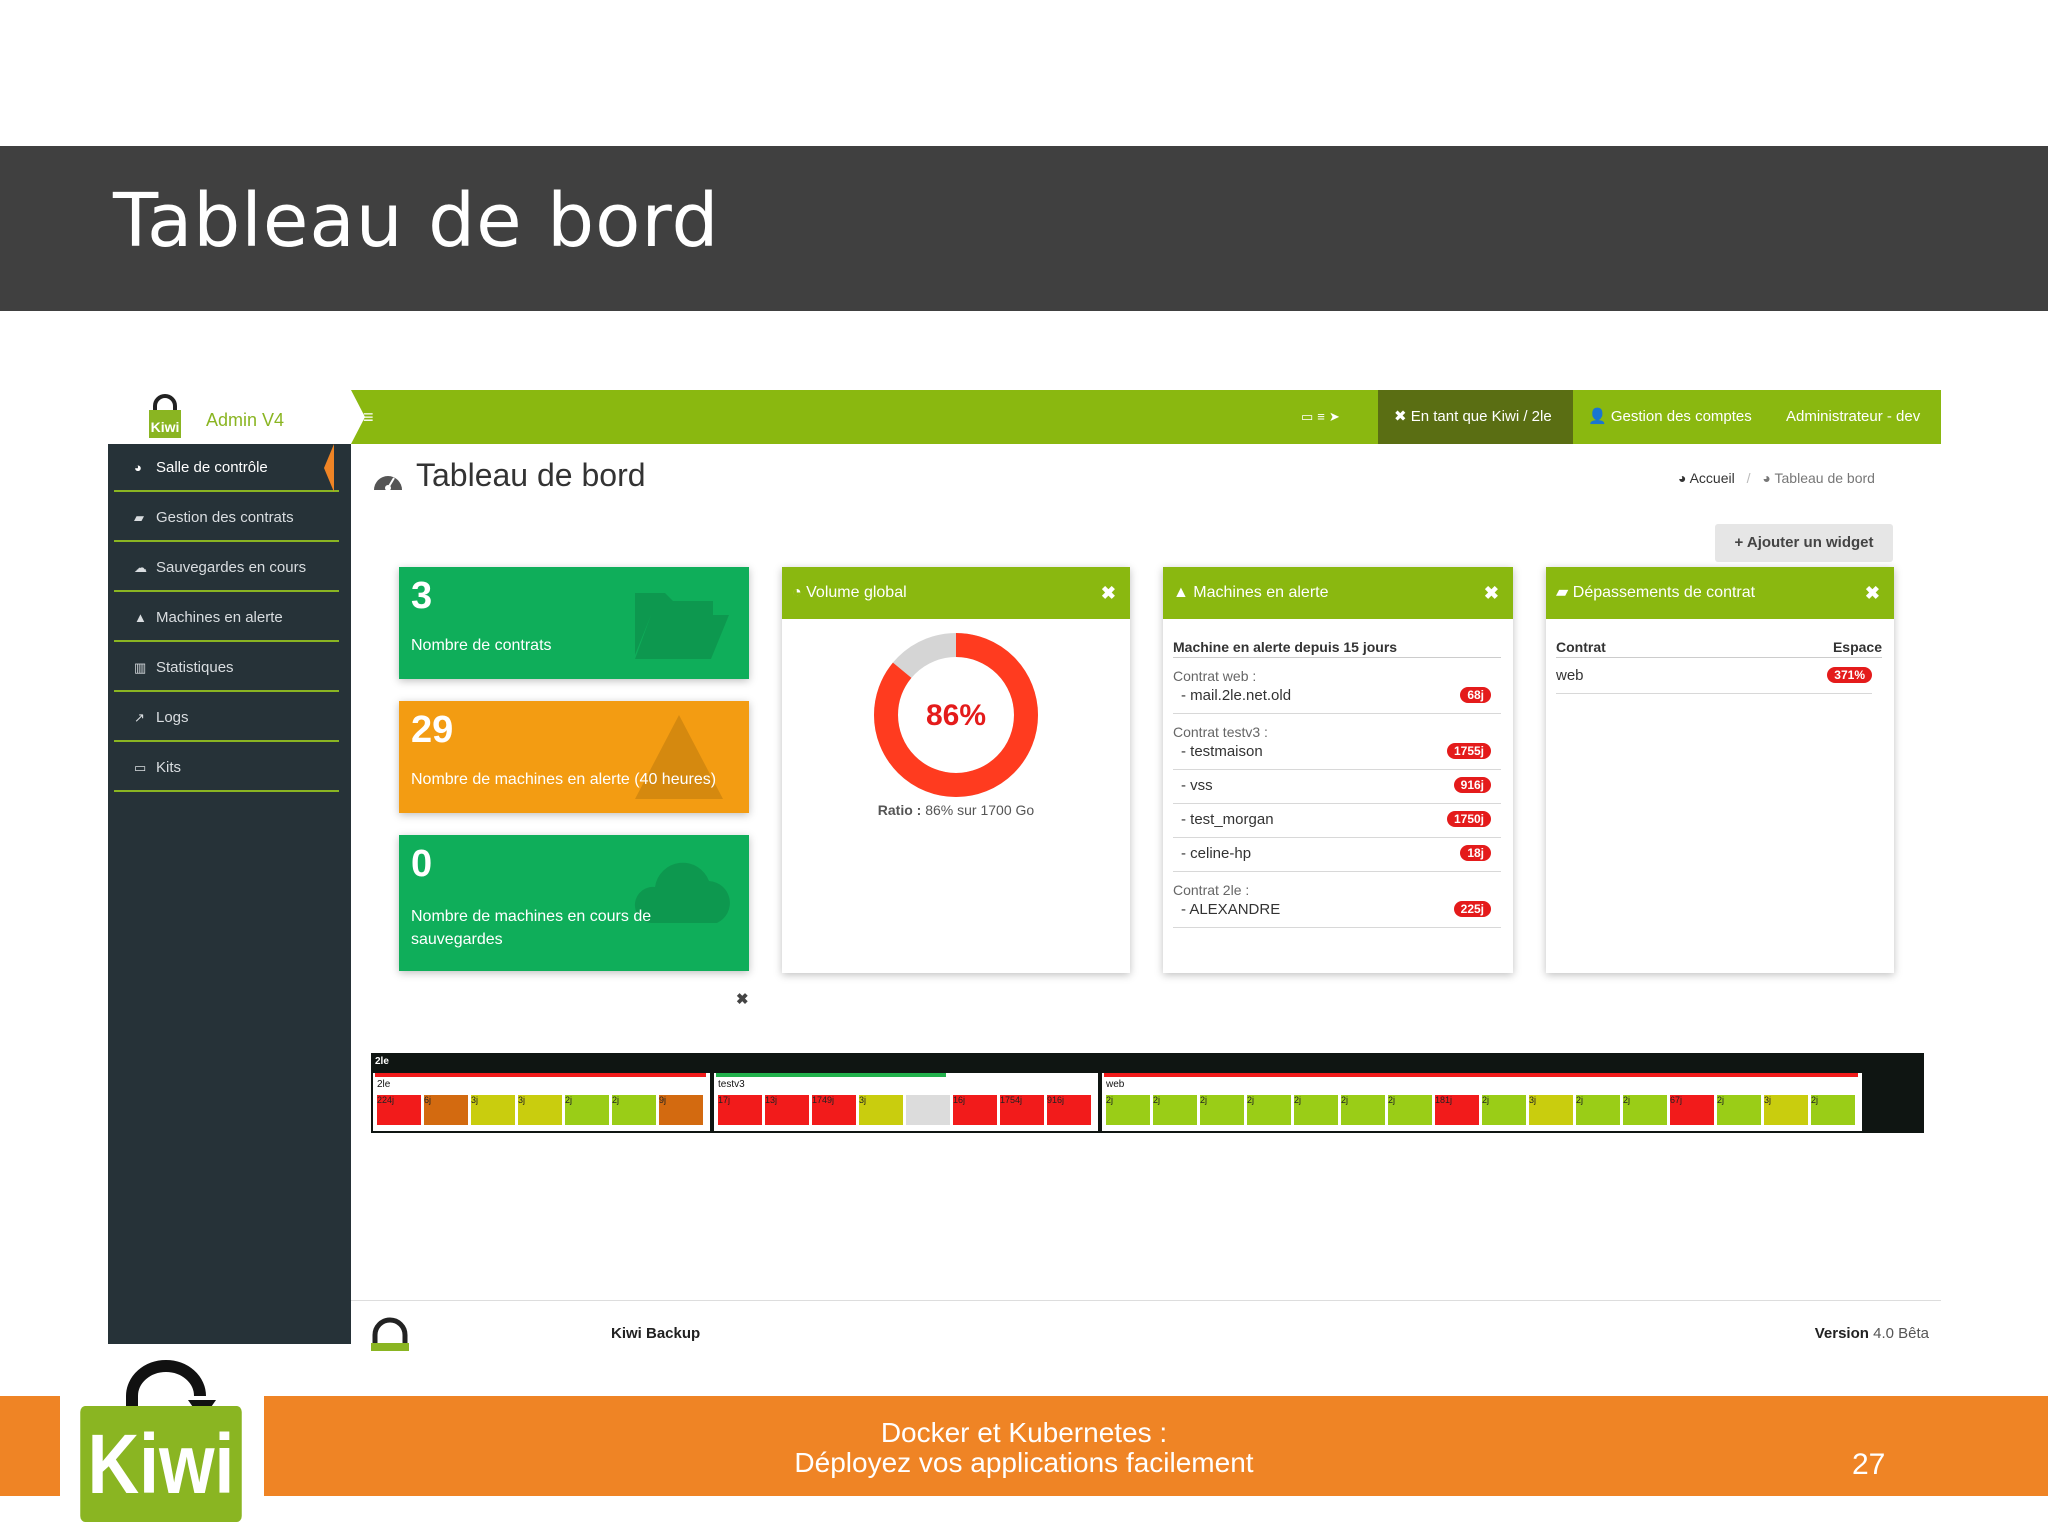 This screenshot has height=1536, width=2048. I want to click on contract-label: Contrat web :, so click(1215, 676).